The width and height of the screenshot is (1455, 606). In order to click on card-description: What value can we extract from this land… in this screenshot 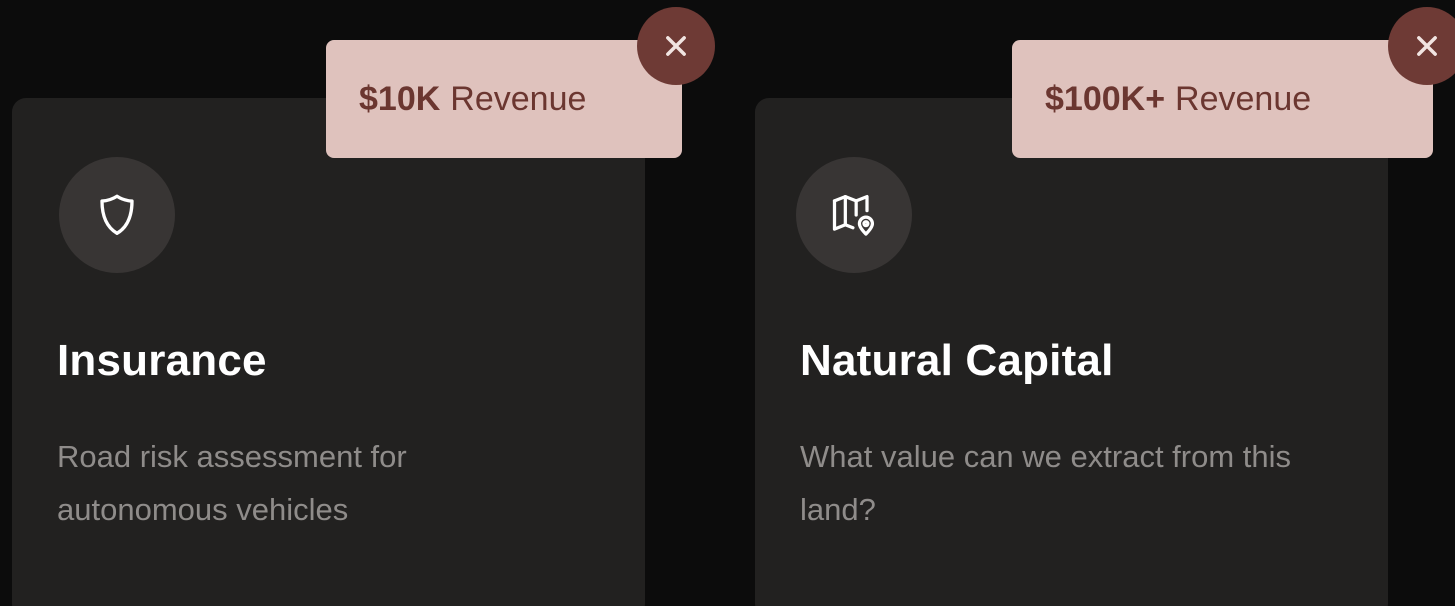, I will do `click(1046, 483)`.